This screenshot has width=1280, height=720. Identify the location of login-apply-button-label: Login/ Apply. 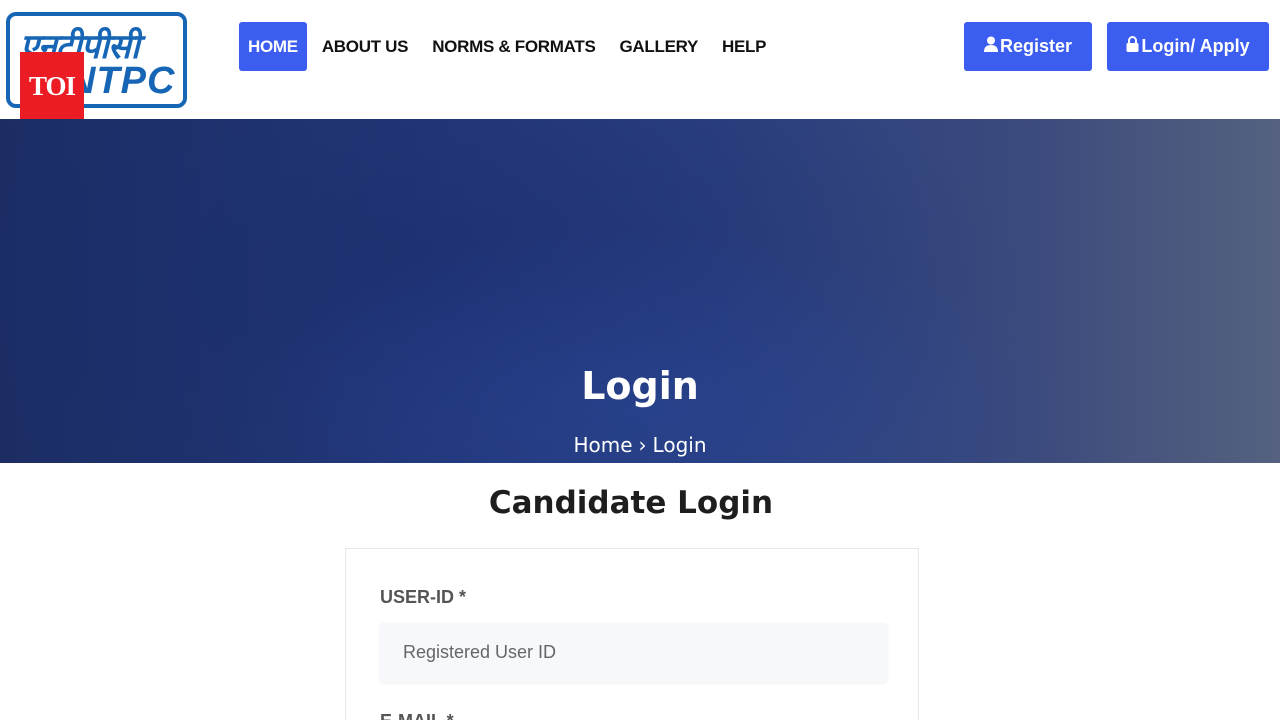
(1195, 46).